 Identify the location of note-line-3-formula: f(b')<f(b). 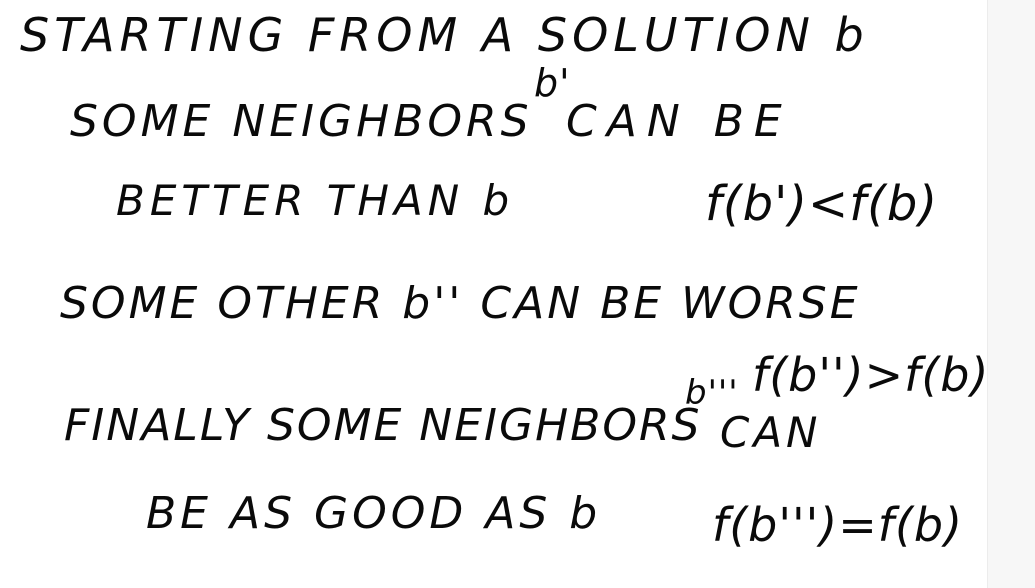
(822, 204).